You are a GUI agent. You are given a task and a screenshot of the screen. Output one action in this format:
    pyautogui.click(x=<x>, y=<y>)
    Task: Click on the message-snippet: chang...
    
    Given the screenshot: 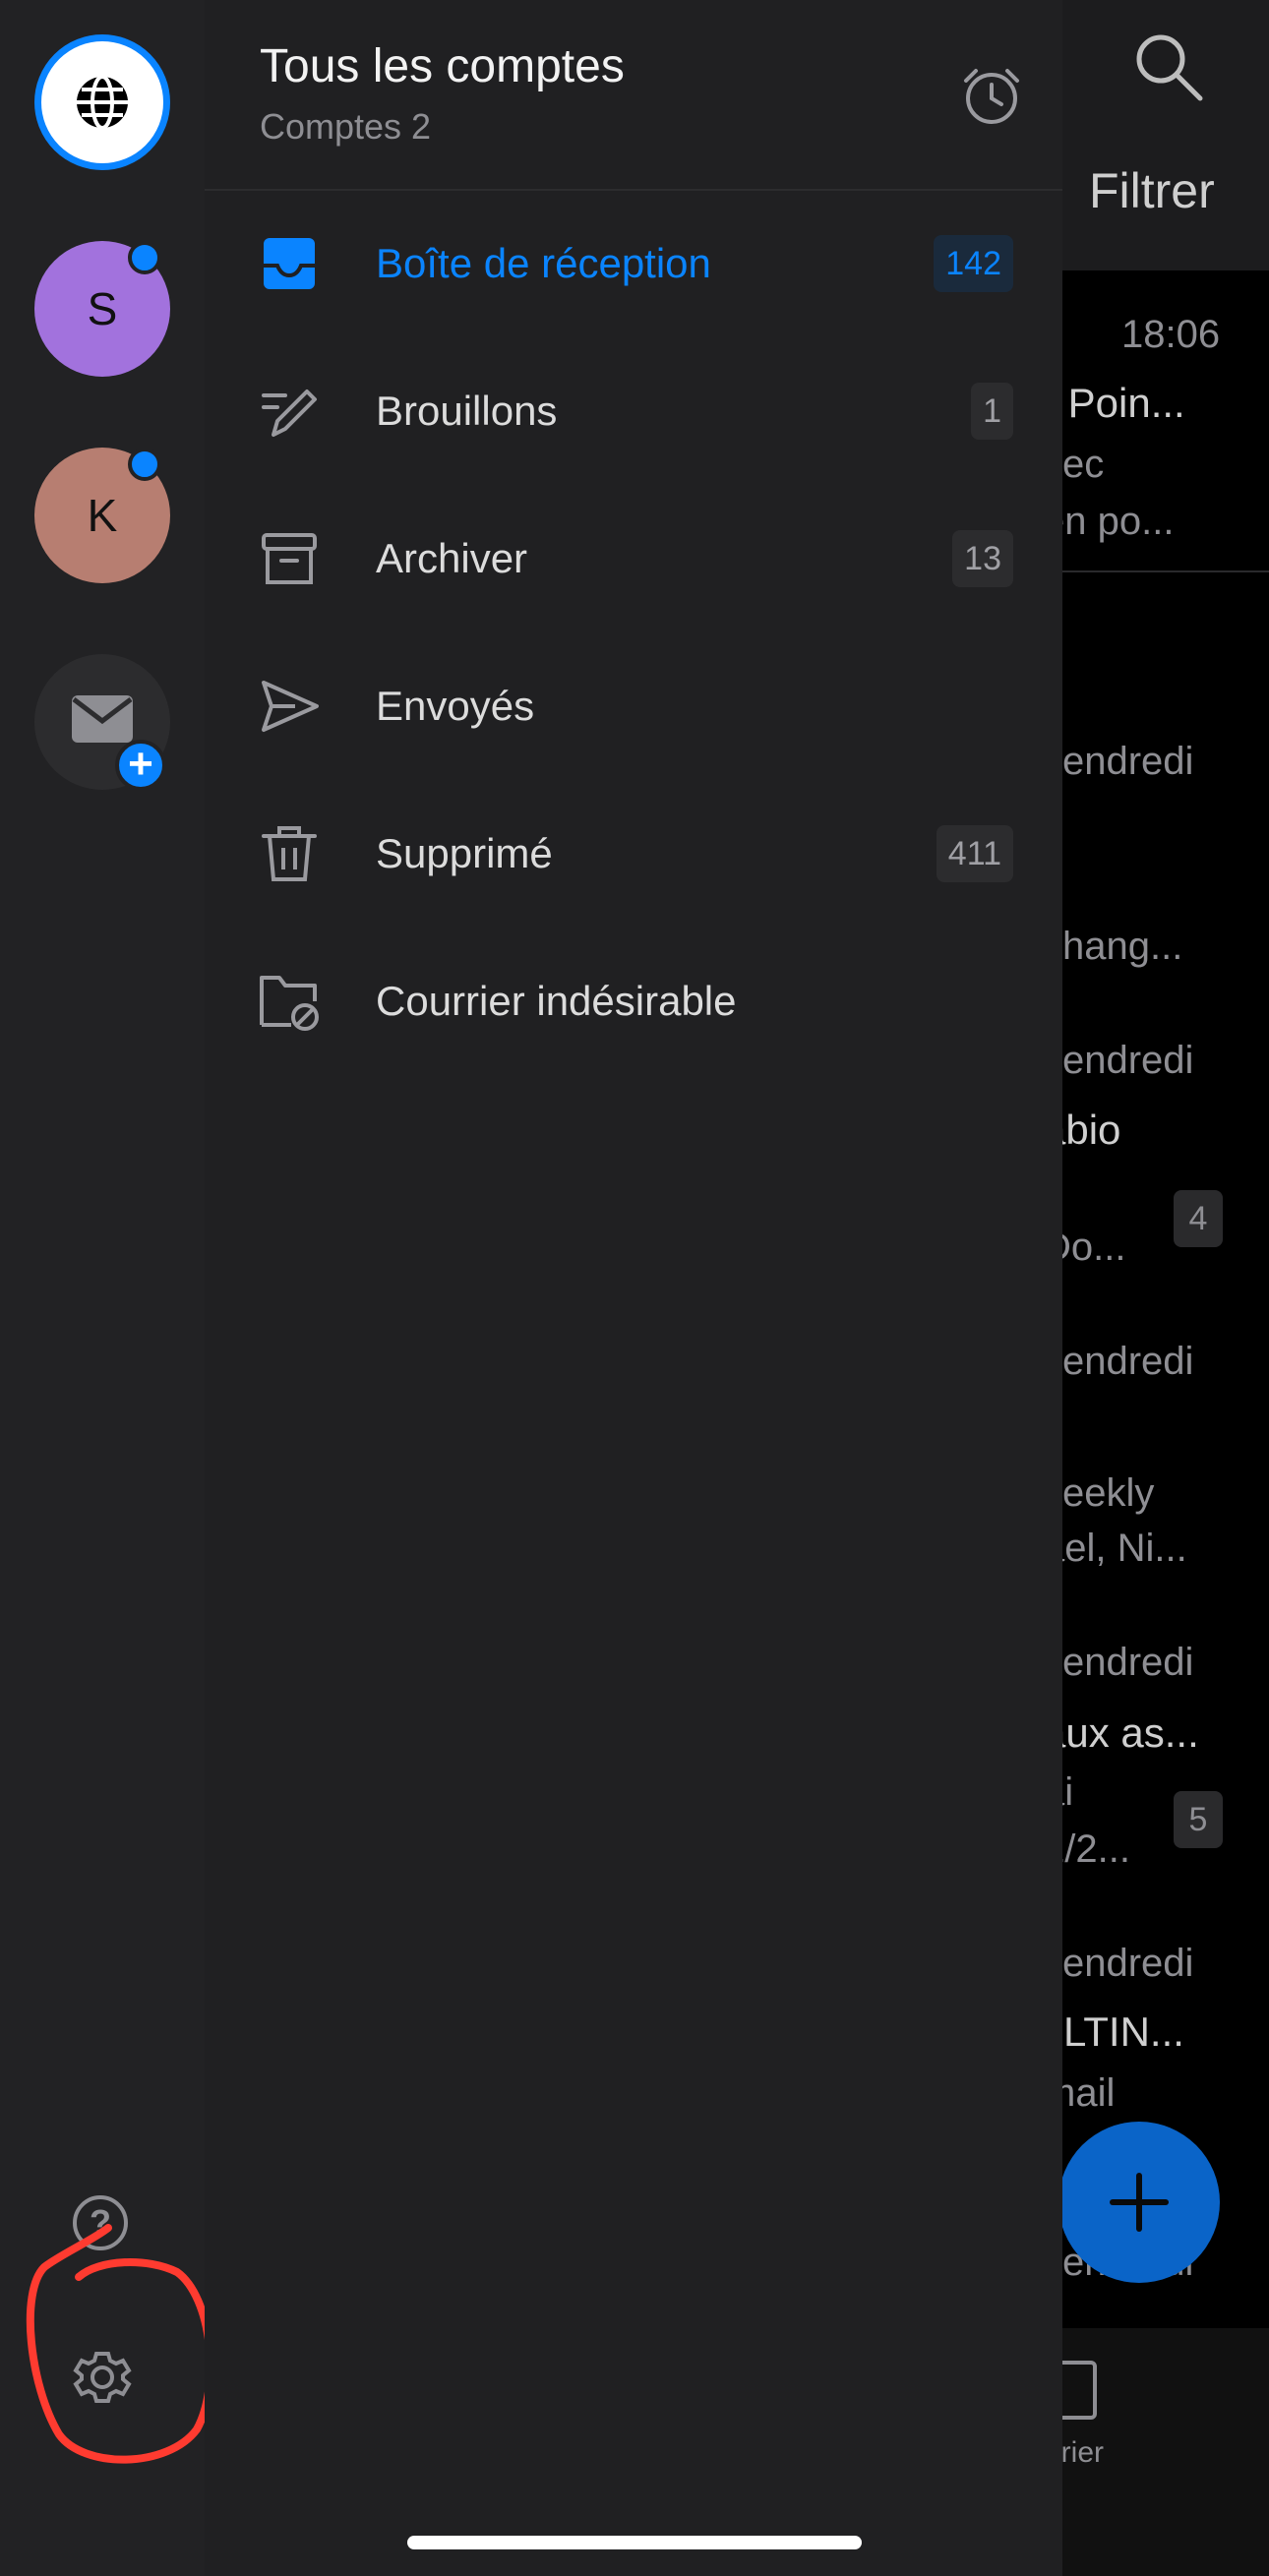 What is the action you would take?
    pyautogui.click(x=1112, y=947)
    